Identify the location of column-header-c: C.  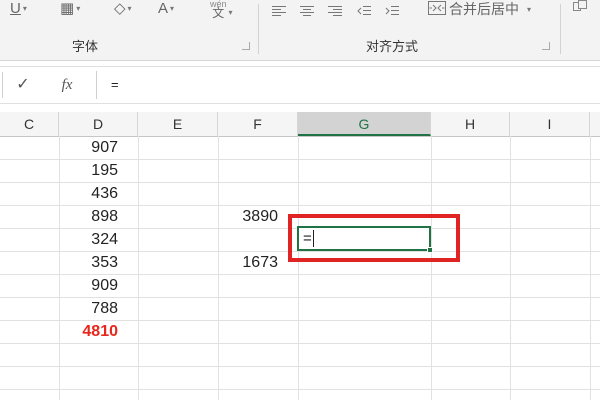
(29, 124).